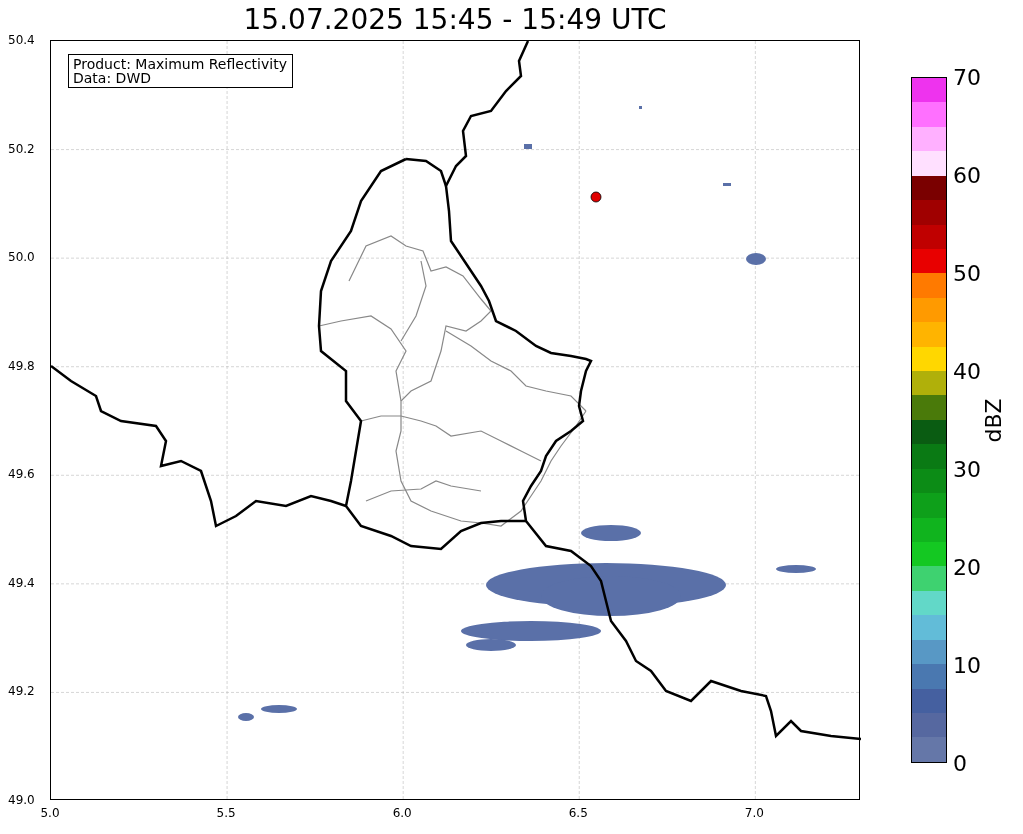 This screenshot has height=834, width=1023. Describe the element at coordinates (21, 582) in the screenshot. I see `y-tick-label: 49.4` at that location.